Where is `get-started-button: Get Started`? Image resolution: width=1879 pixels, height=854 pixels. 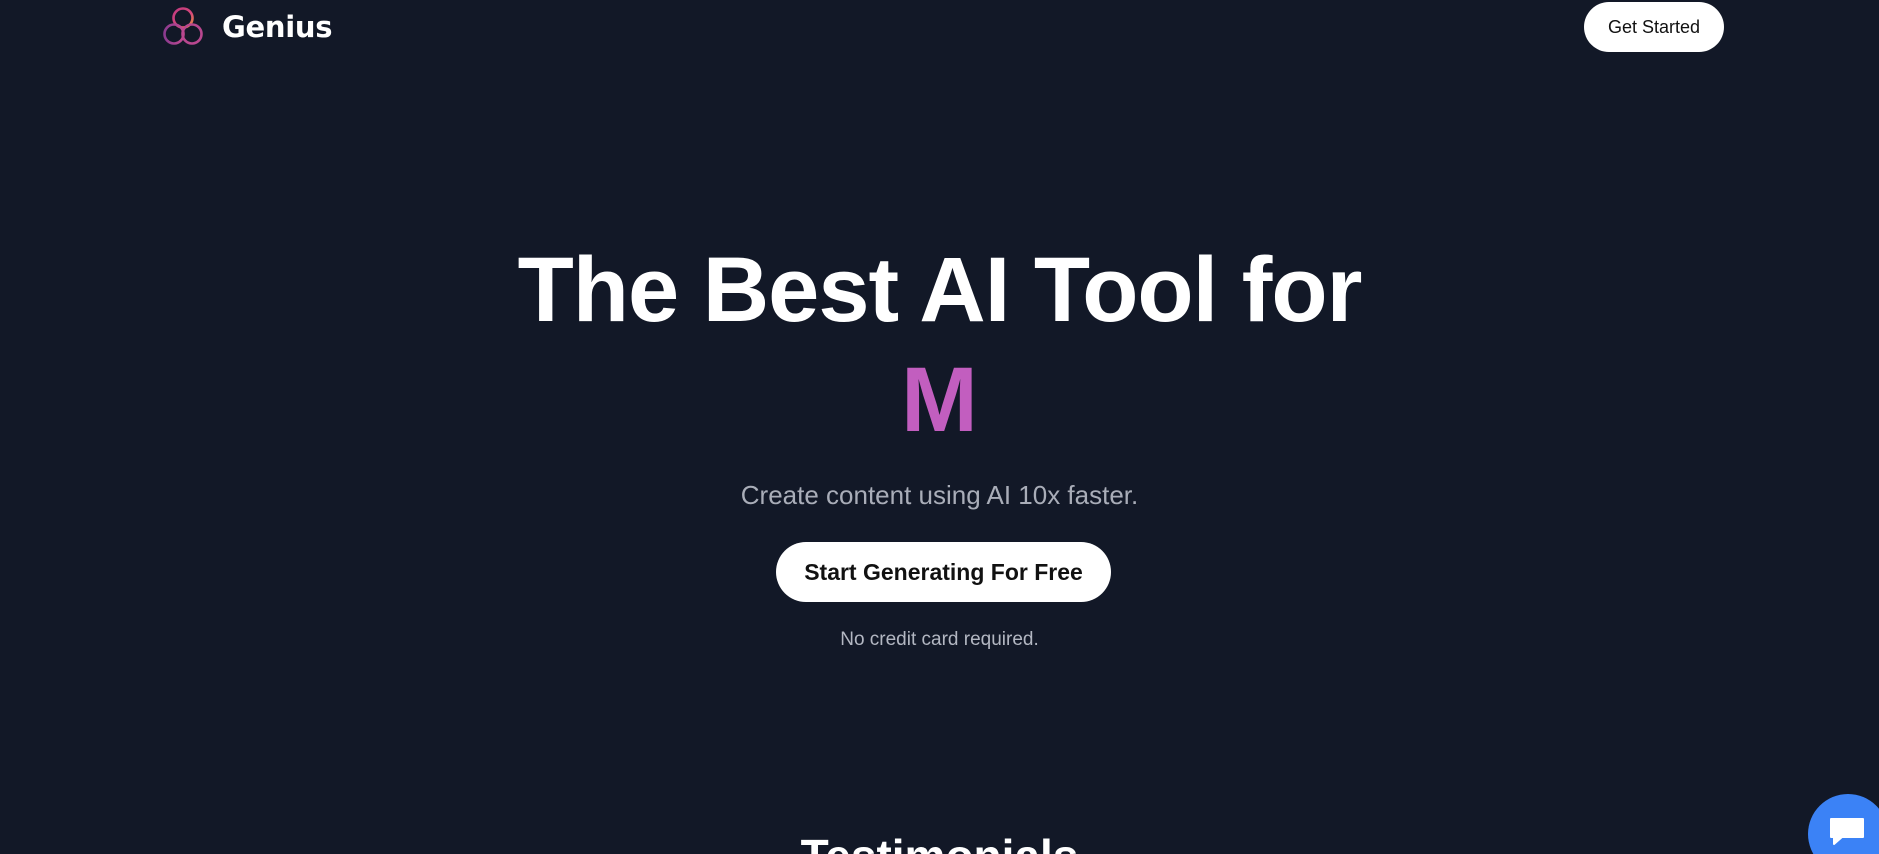
get-started-button: Get Started is located at coordinates (1654, 27).